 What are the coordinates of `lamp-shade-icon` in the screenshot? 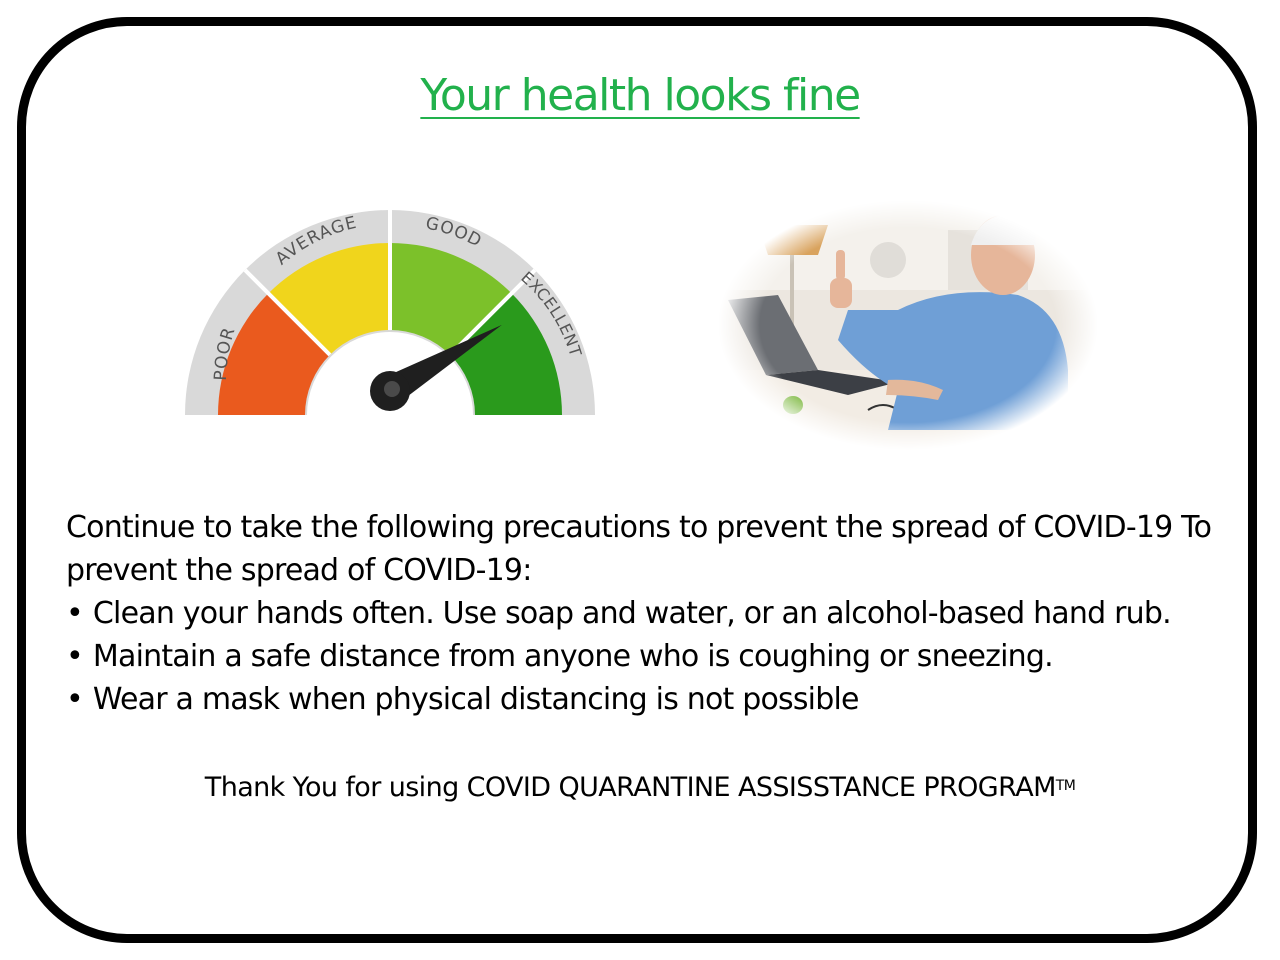 It's located at (793, 240).